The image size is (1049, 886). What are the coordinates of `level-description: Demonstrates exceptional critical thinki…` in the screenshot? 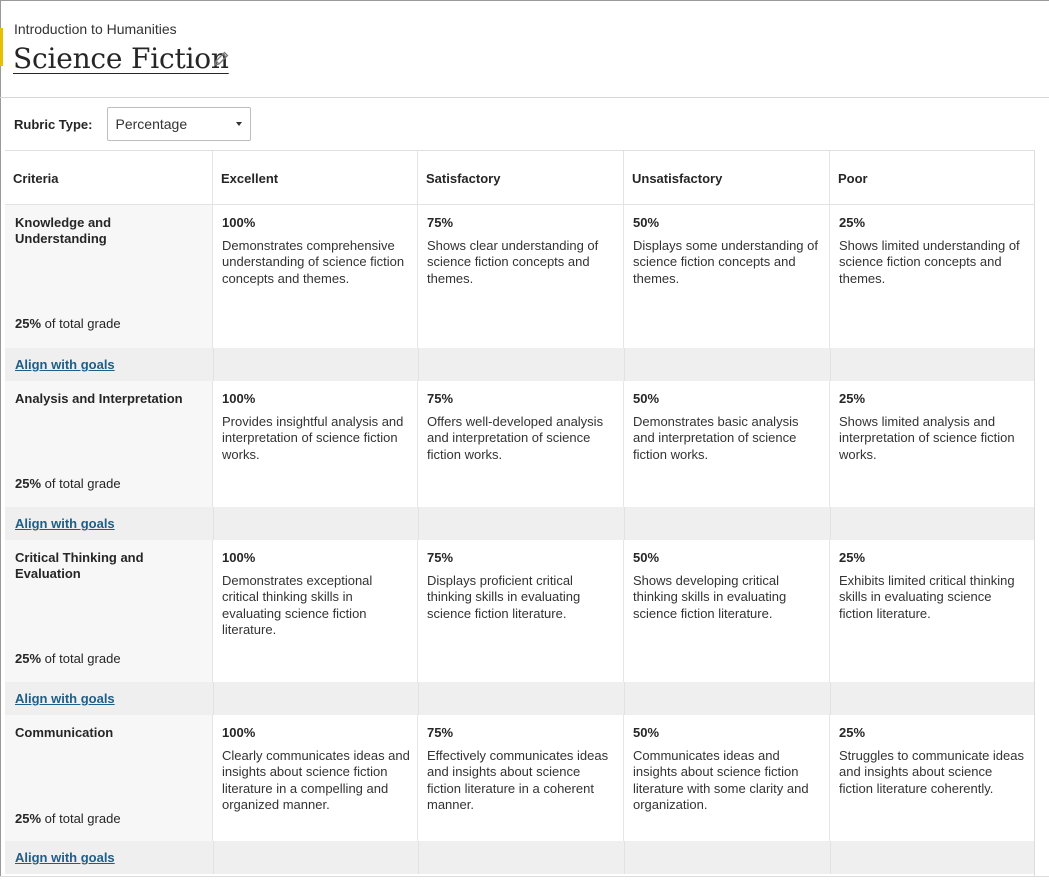 It's located at (297, 605).